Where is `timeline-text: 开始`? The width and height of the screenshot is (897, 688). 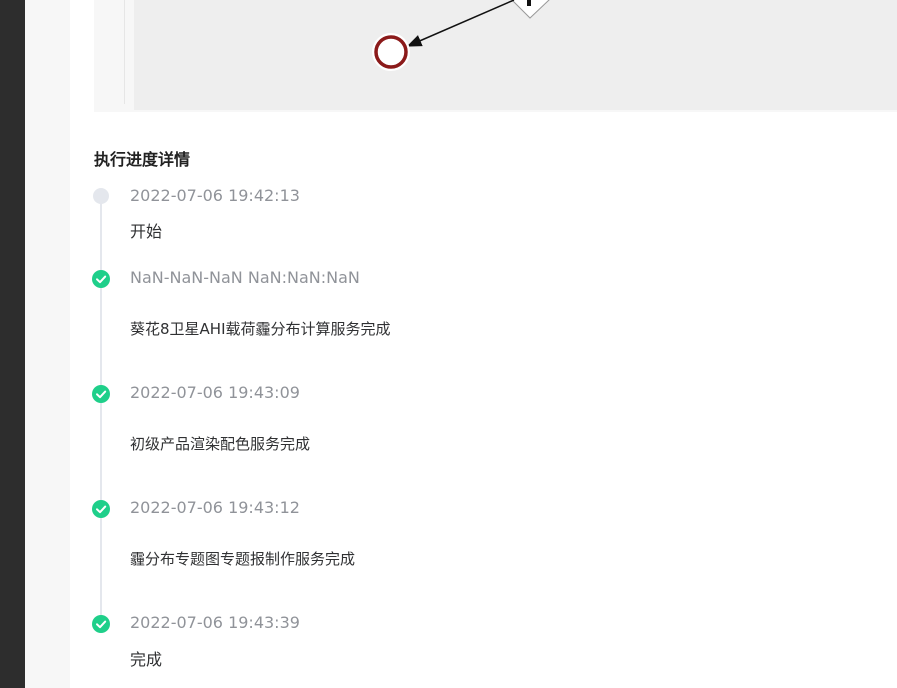 timeline-text: 开始 is located at coordinates (146, 231).